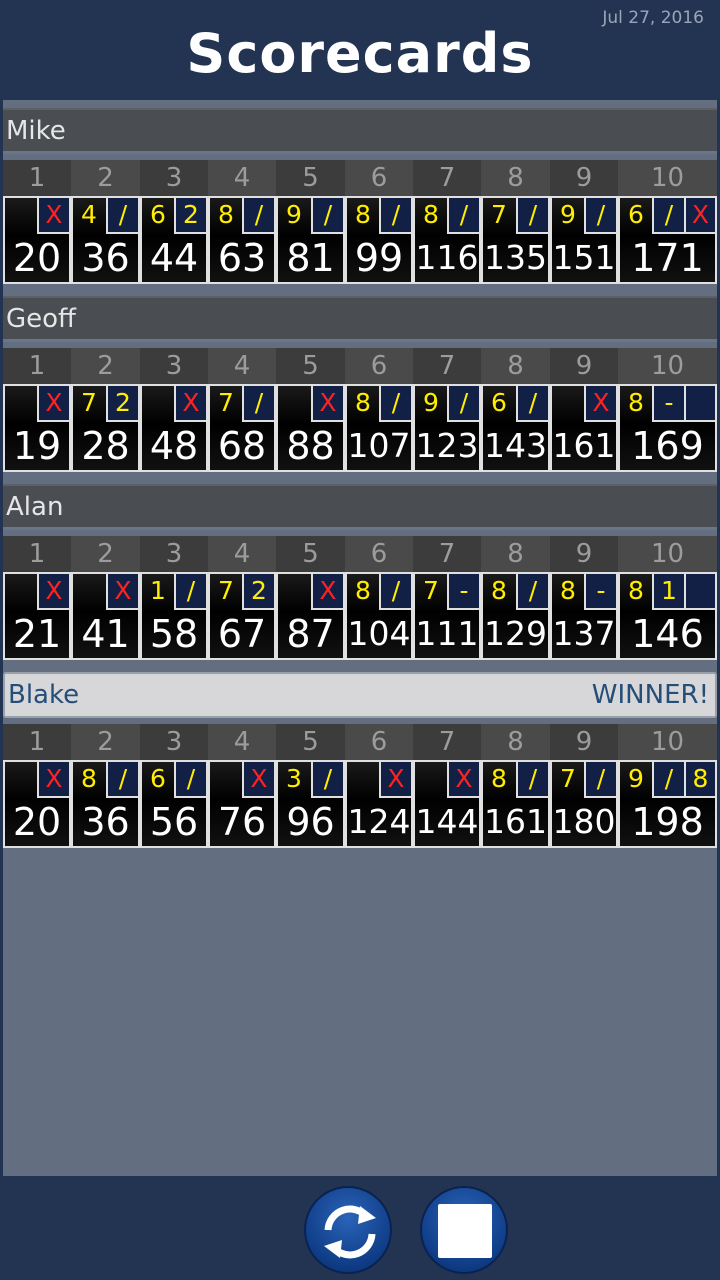  Describe the element at coordinates (310, 804) in the screenshot. I see `frame-cell: 3 /96` at that location.